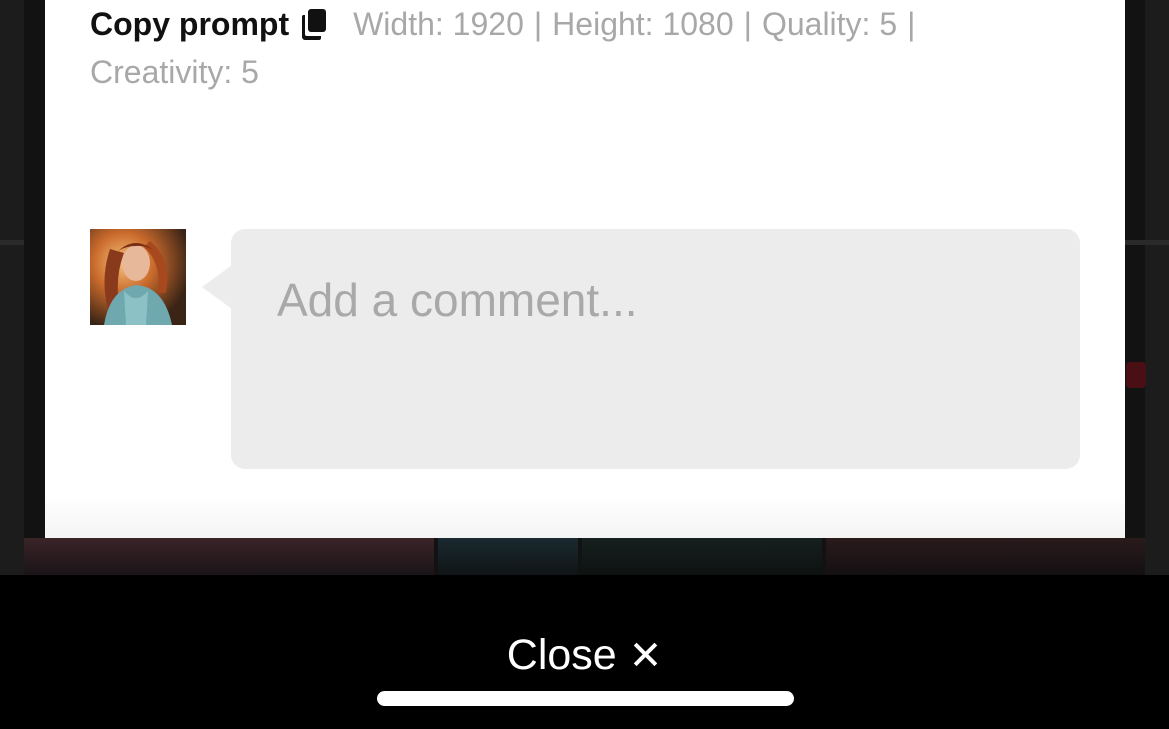 This screenshot has height=729, width=1169. Describe the element at coordinates (12, 287) in the screenshot. I see `background-column-left` at that location.